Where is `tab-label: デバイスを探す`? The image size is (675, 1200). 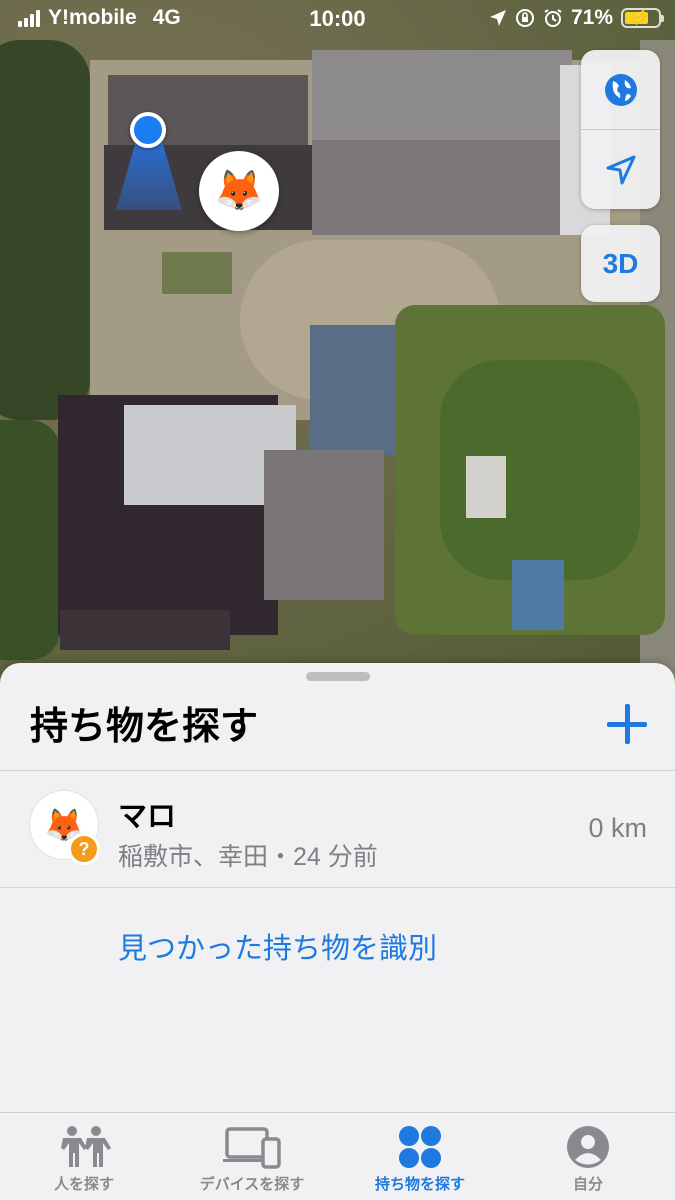
tab-label: デバイスを探す is located at coordinates (252, 1184).